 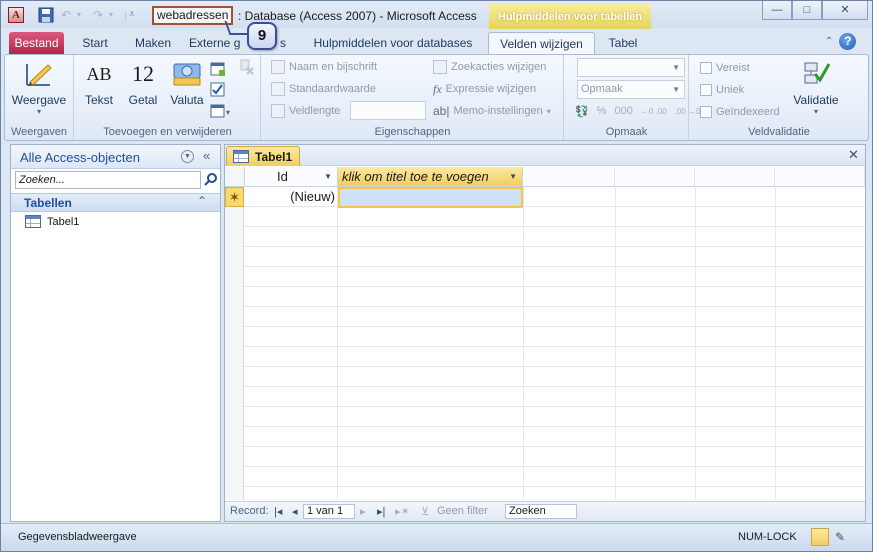 What do you see at coordinates (381, 511) in the screenshot?
I see `last-record-icon: ▸|` at bounding box center [381, 511].